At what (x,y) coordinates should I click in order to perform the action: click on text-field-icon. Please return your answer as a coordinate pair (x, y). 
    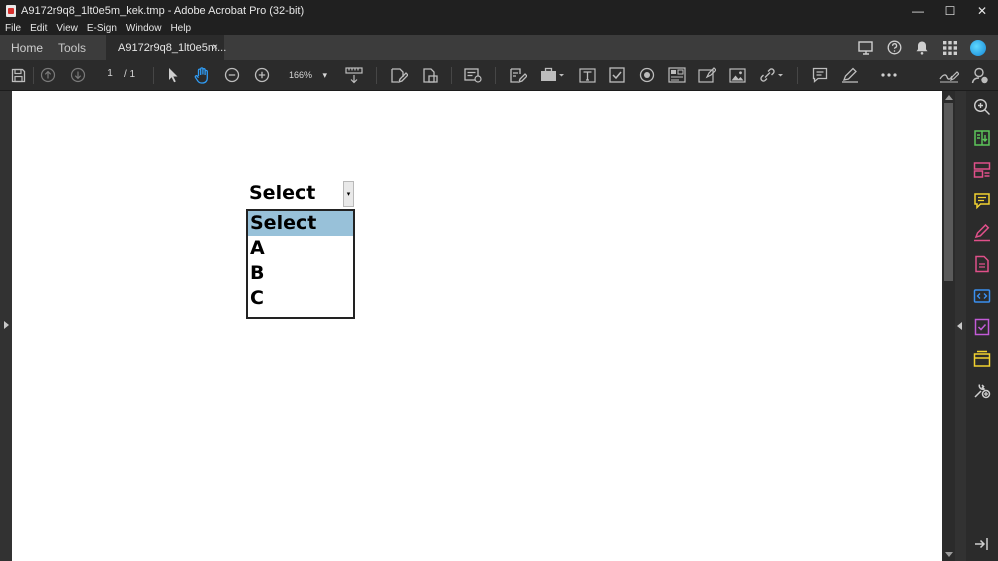
    Looking at the image, I should click on (587, 75).